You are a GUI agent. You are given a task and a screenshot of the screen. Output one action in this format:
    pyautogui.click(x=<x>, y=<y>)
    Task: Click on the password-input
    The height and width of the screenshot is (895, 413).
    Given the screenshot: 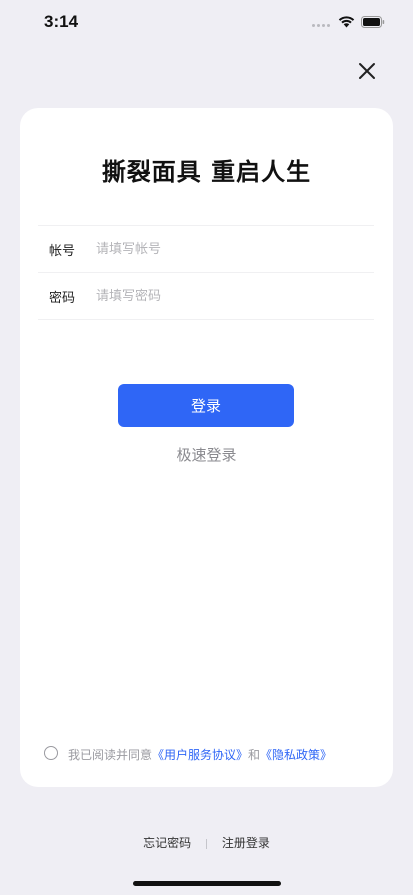 What is the action you would take?
    pyautogui.click(x=226, y=296)
    